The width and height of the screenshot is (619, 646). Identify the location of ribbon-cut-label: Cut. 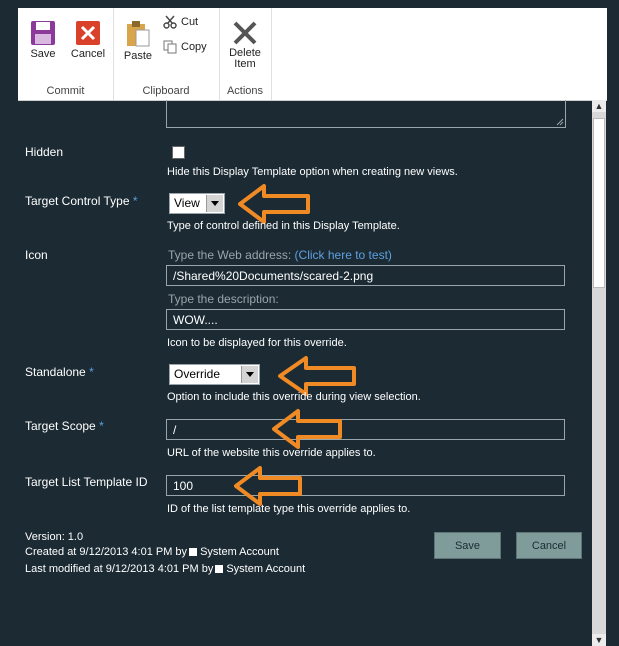
(190, 22).